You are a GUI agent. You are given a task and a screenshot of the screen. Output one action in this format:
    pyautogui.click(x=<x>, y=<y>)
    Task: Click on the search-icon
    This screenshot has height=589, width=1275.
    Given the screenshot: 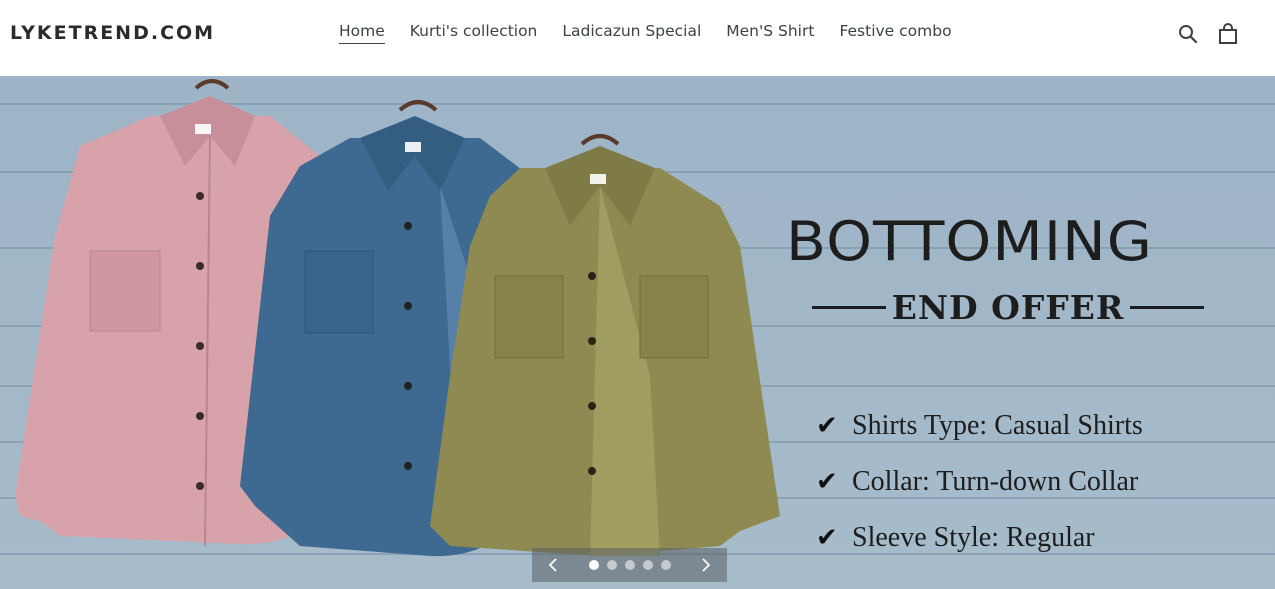 What is the action you would take?
    pyautogui.click(x=1188, y=34)
    